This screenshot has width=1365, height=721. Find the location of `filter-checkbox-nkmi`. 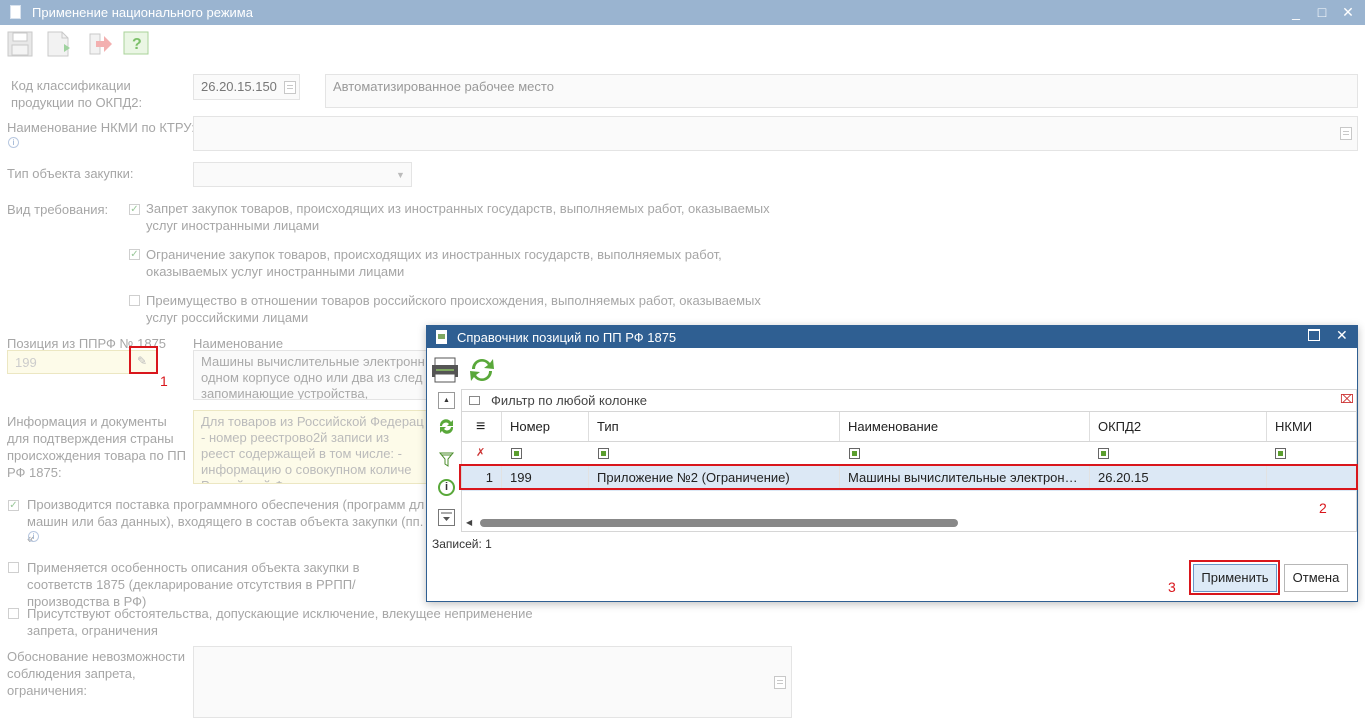

filter-checkbox-nkmi is located at coordinates (1280, 453).